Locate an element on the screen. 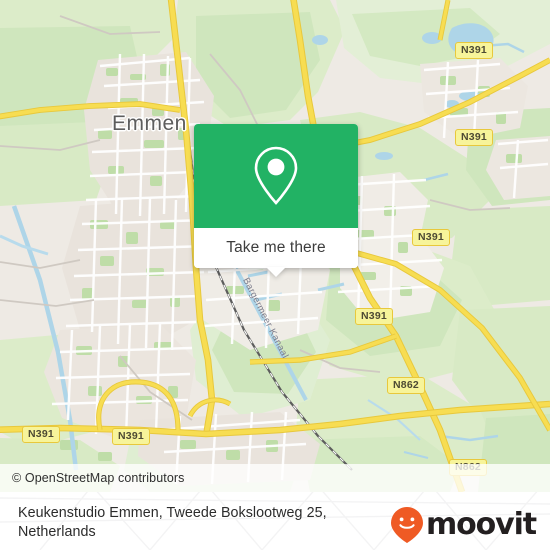 This screenshot has height=550, width=550. moovit-logo: moovit is located at coordinates (463, 525).